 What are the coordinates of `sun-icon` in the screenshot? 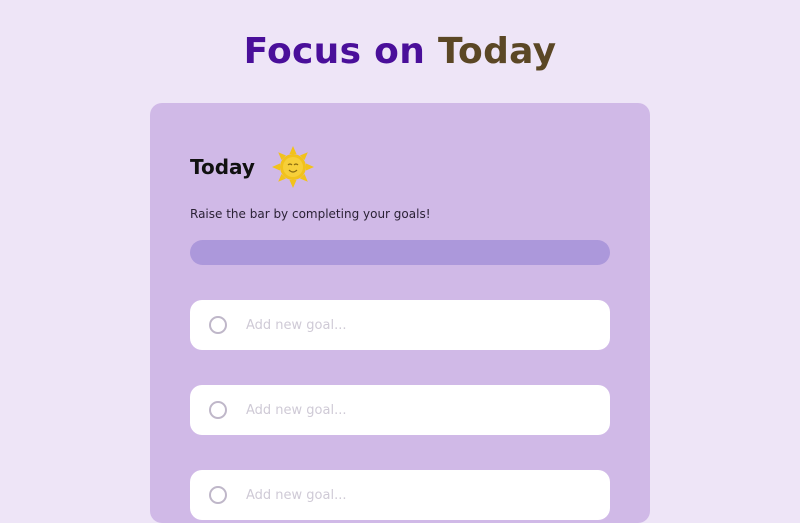 It's located at (292, 167).